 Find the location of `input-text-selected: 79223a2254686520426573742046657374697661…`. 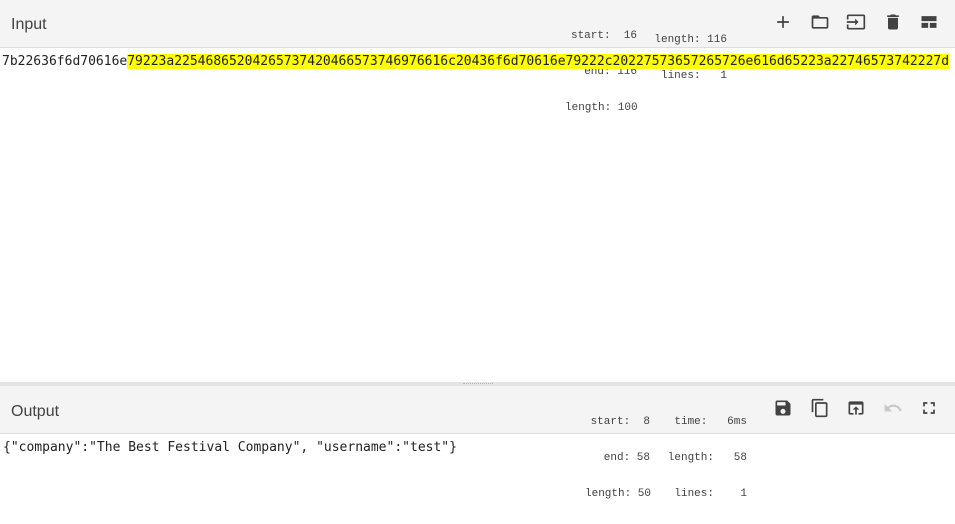

input-text-selected: 79223a2254686520426573742046657374697661… is located at coordinates (526, 61).